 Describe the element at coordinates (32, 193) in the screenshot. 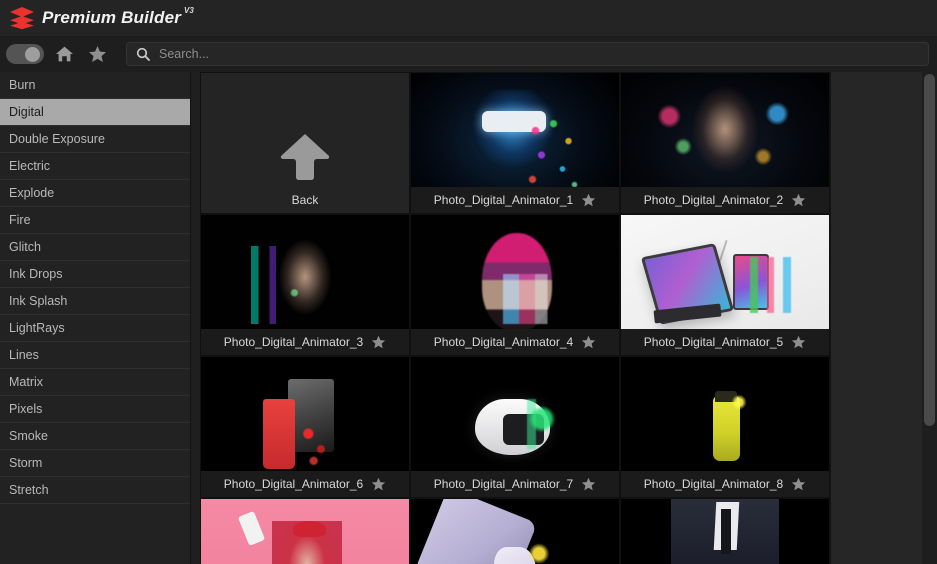

I see `sidebar-item-label: Explode` at that location.